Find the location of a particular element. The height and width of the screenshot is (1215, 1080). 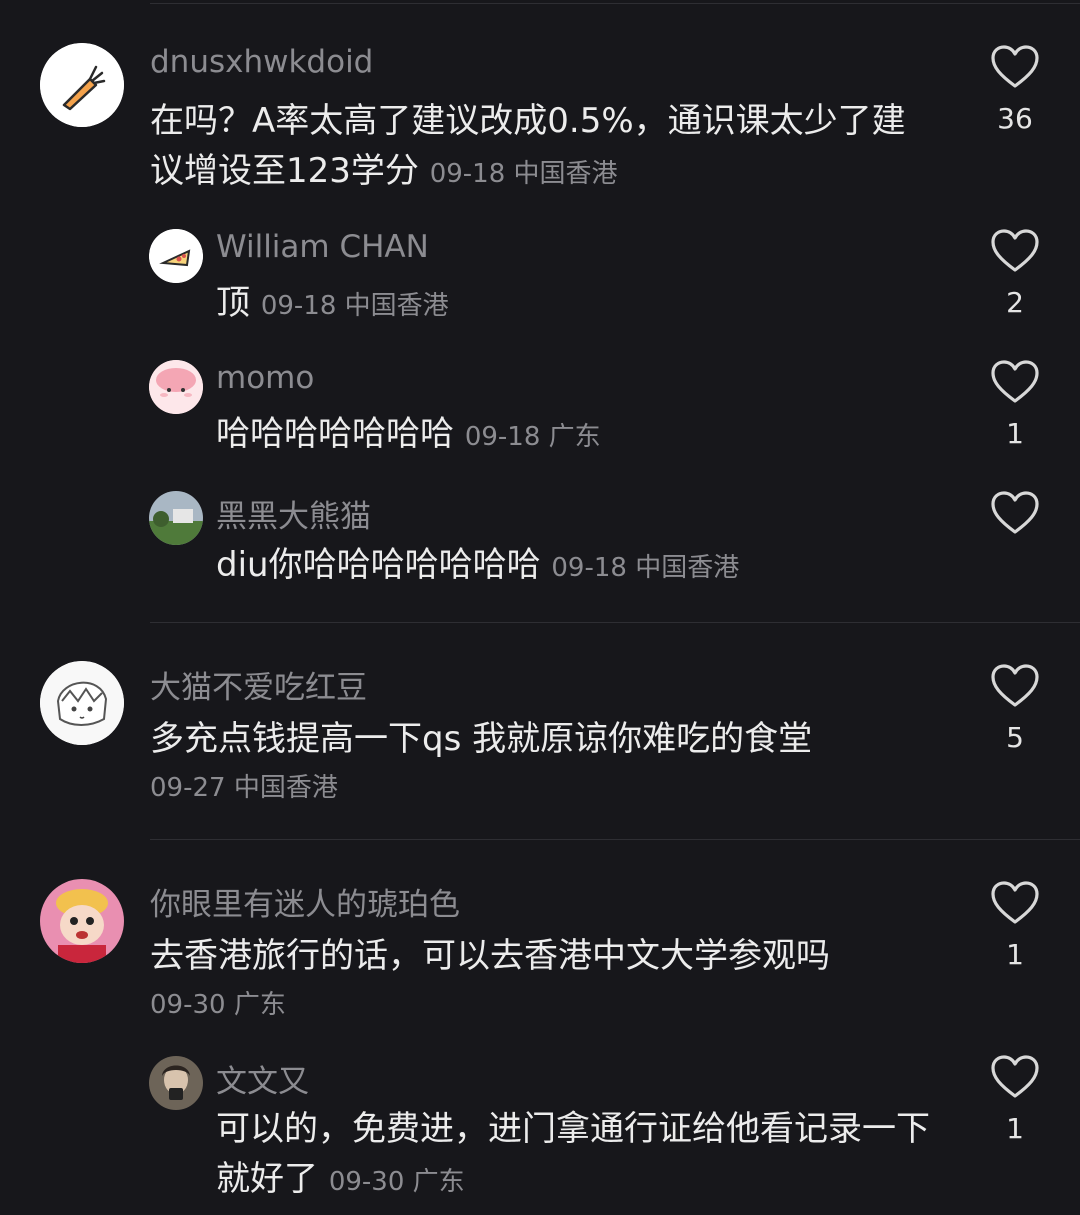

puppet-avatar is located at coordinates (82, 921).